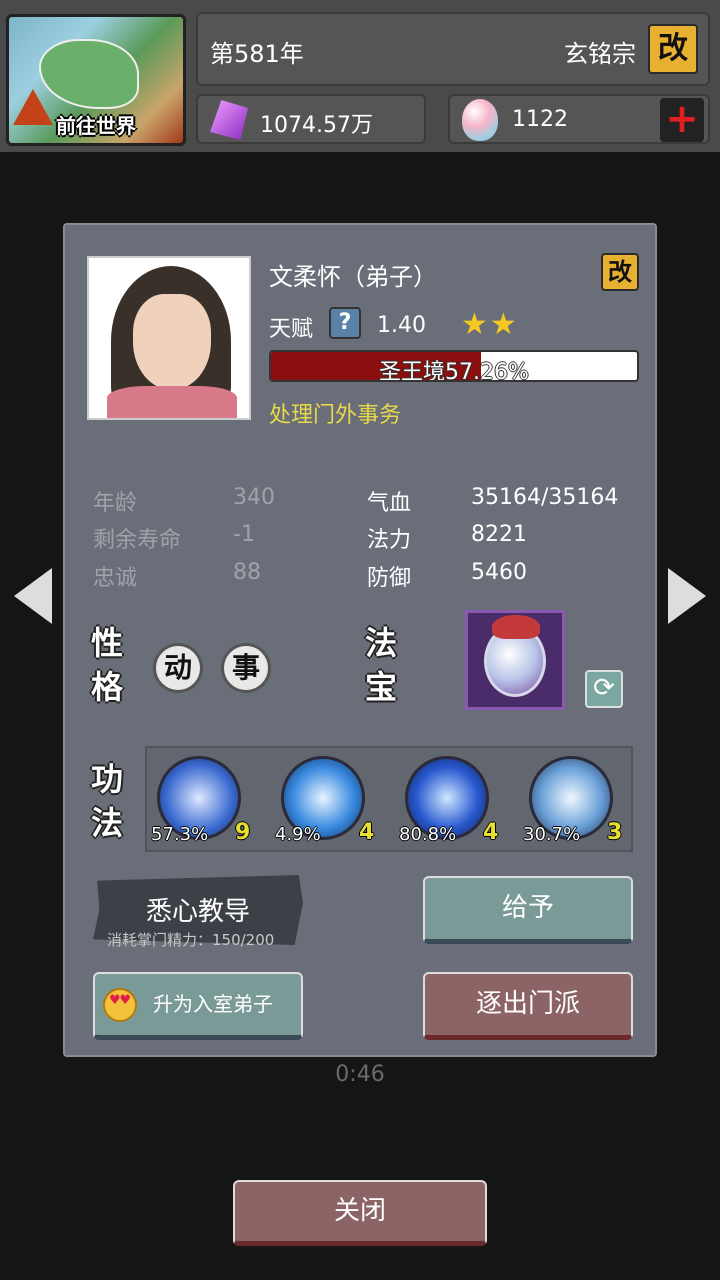 The image size is (720, 1280). I want to click on defense-label: 防御, so click(389, 578).